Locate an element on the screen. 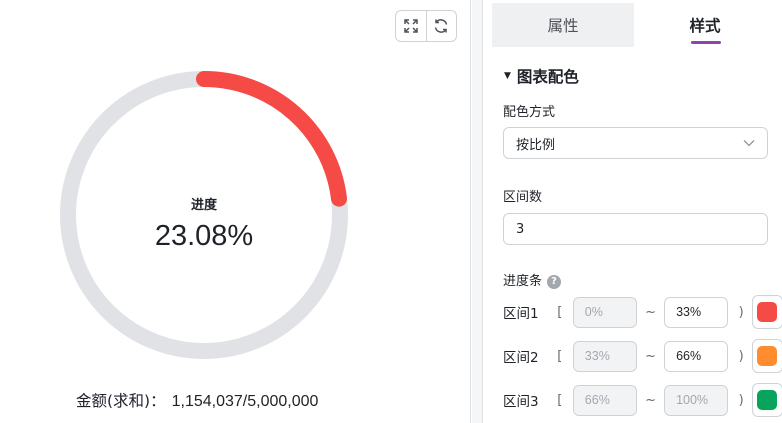 The image size is (782, 423). range-from-input: 0% is located at coordinates (605, 312).